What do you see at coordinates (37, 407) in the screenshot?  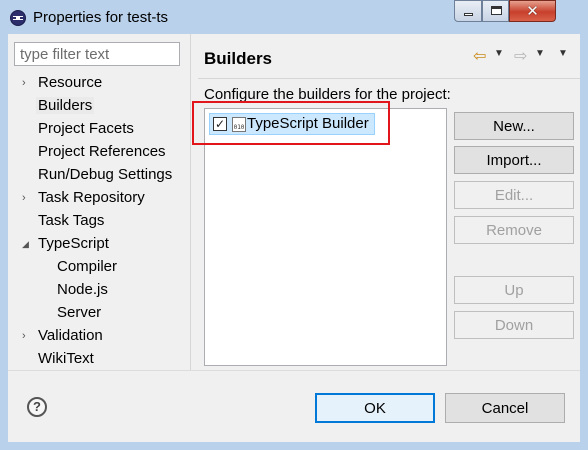 I see `help-icon: ?` at bounding box center [37, 407].